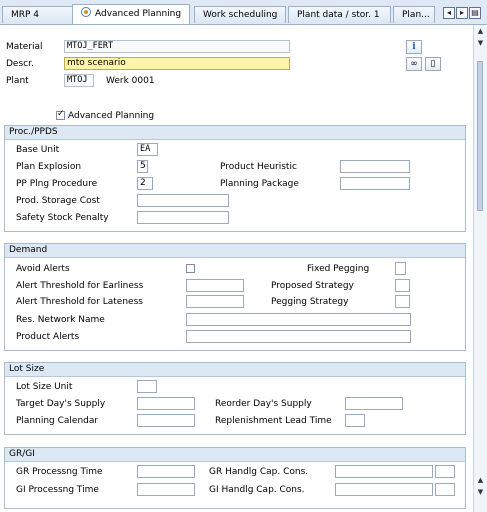 The width and height of the screenshot is (487, 512). Describe the element at coordinates (480, 492) in the screenshot. I see `scroll-down-icon: ▼` at that location.